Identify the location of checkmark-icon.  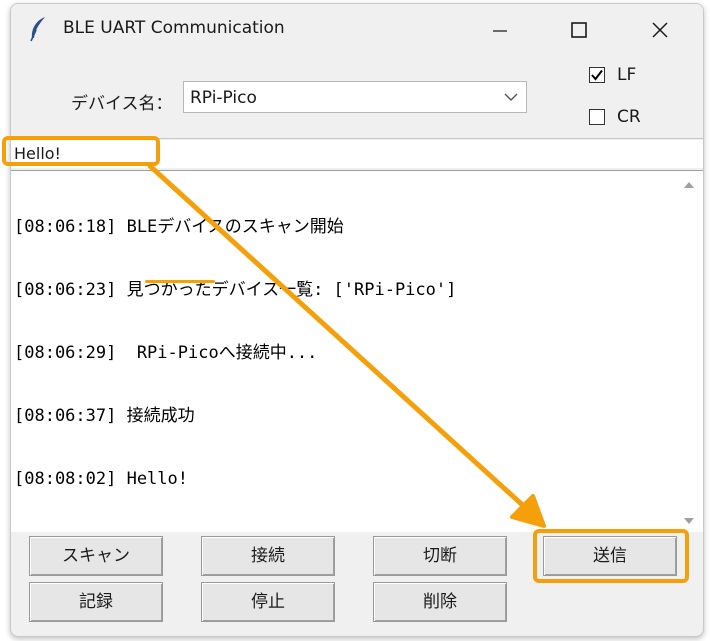
(597, 75).